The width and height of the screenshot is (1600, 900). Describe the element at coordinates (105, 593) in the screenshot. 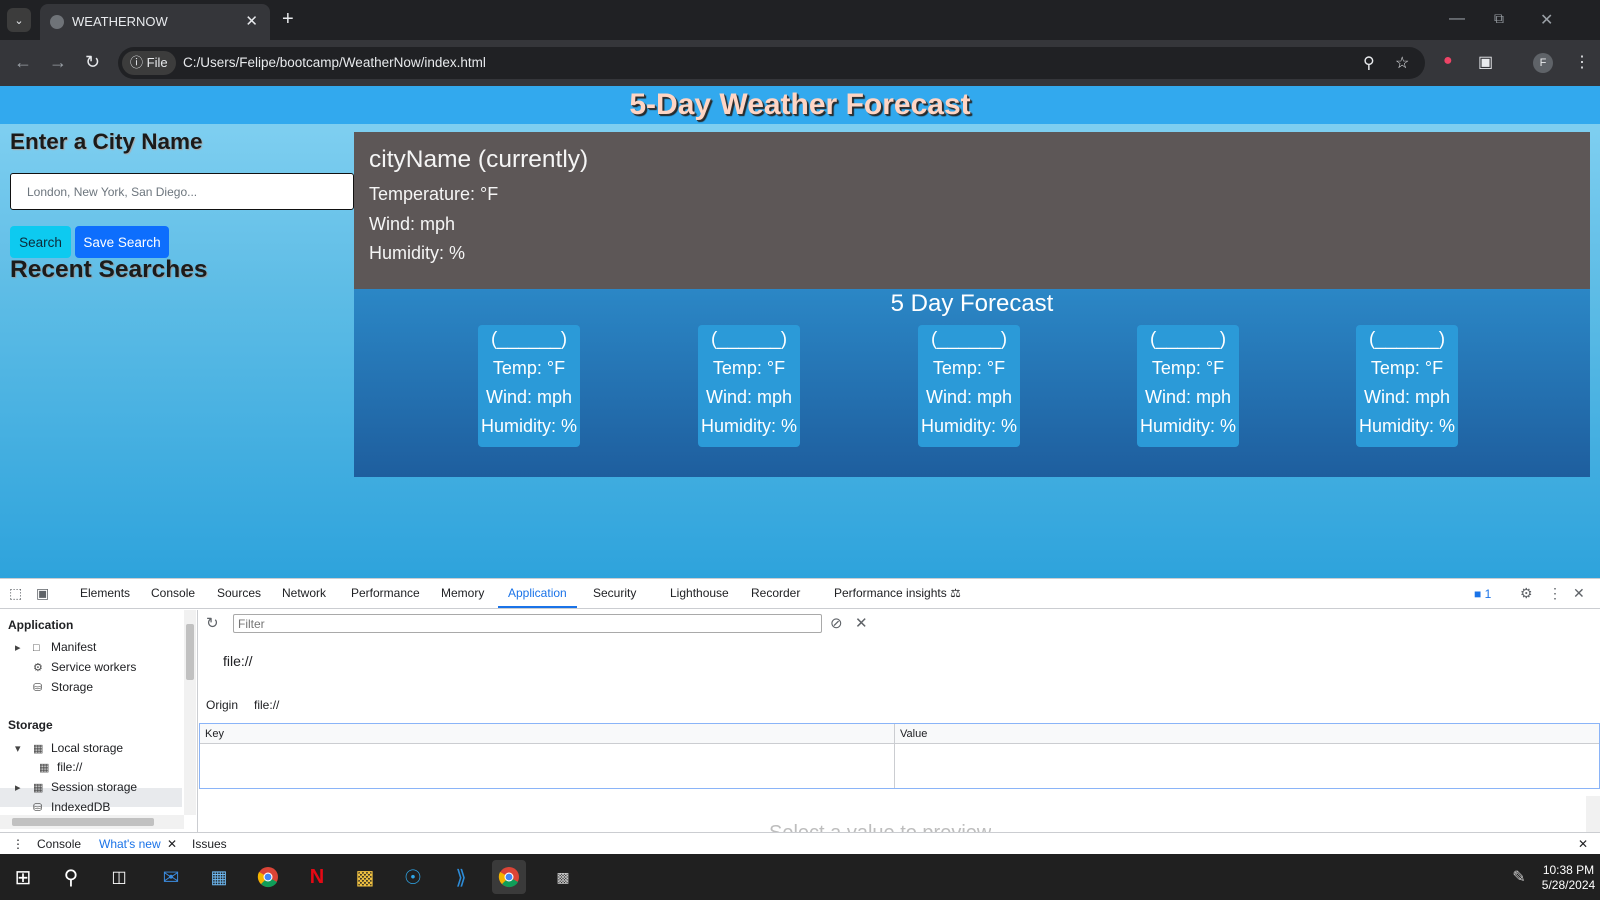

I see `devtools-tab-elements: Elements` at that location.